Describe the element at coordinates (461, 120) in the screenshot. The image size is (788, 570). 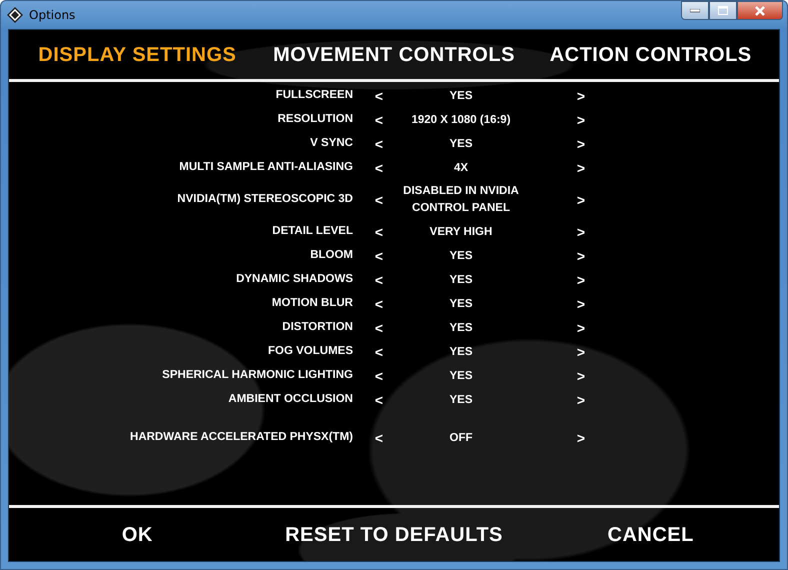
I see `setting-value: 1920 X 1080 (16:9)` at that location.